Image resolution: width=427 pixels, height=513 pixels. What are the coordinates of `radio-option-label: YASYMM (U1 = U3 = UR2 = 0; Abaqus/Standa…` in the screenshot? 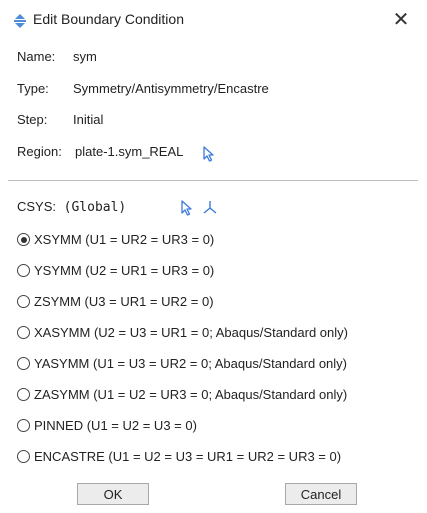 It's located at (190, 363).